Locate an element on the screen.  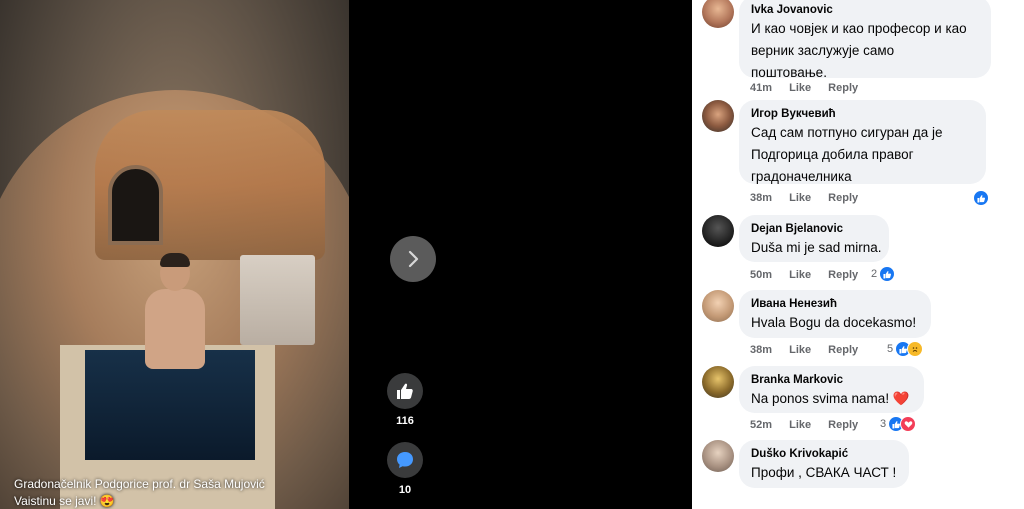
like-button is located at coordinates (405, 391).